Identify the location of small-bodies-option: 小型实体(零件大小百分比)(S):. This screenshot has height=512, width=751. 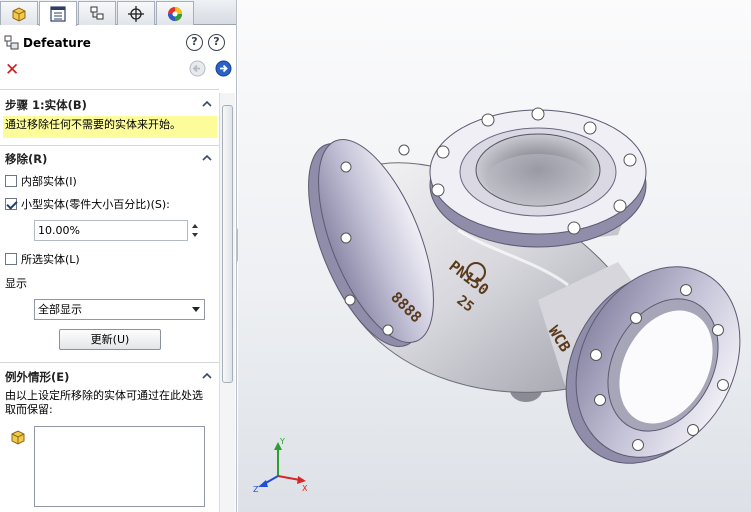
(87, 204).